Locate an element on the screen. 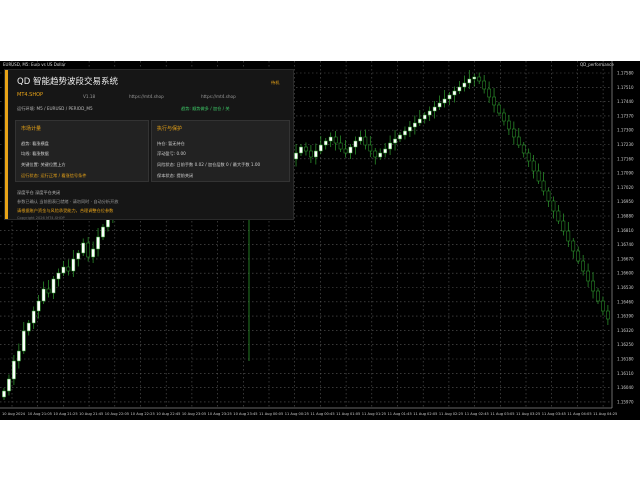 The width and height of the screenshot is (640, 480). time-label: 10 Aug 23:25 is located at coordinates (220, 414).